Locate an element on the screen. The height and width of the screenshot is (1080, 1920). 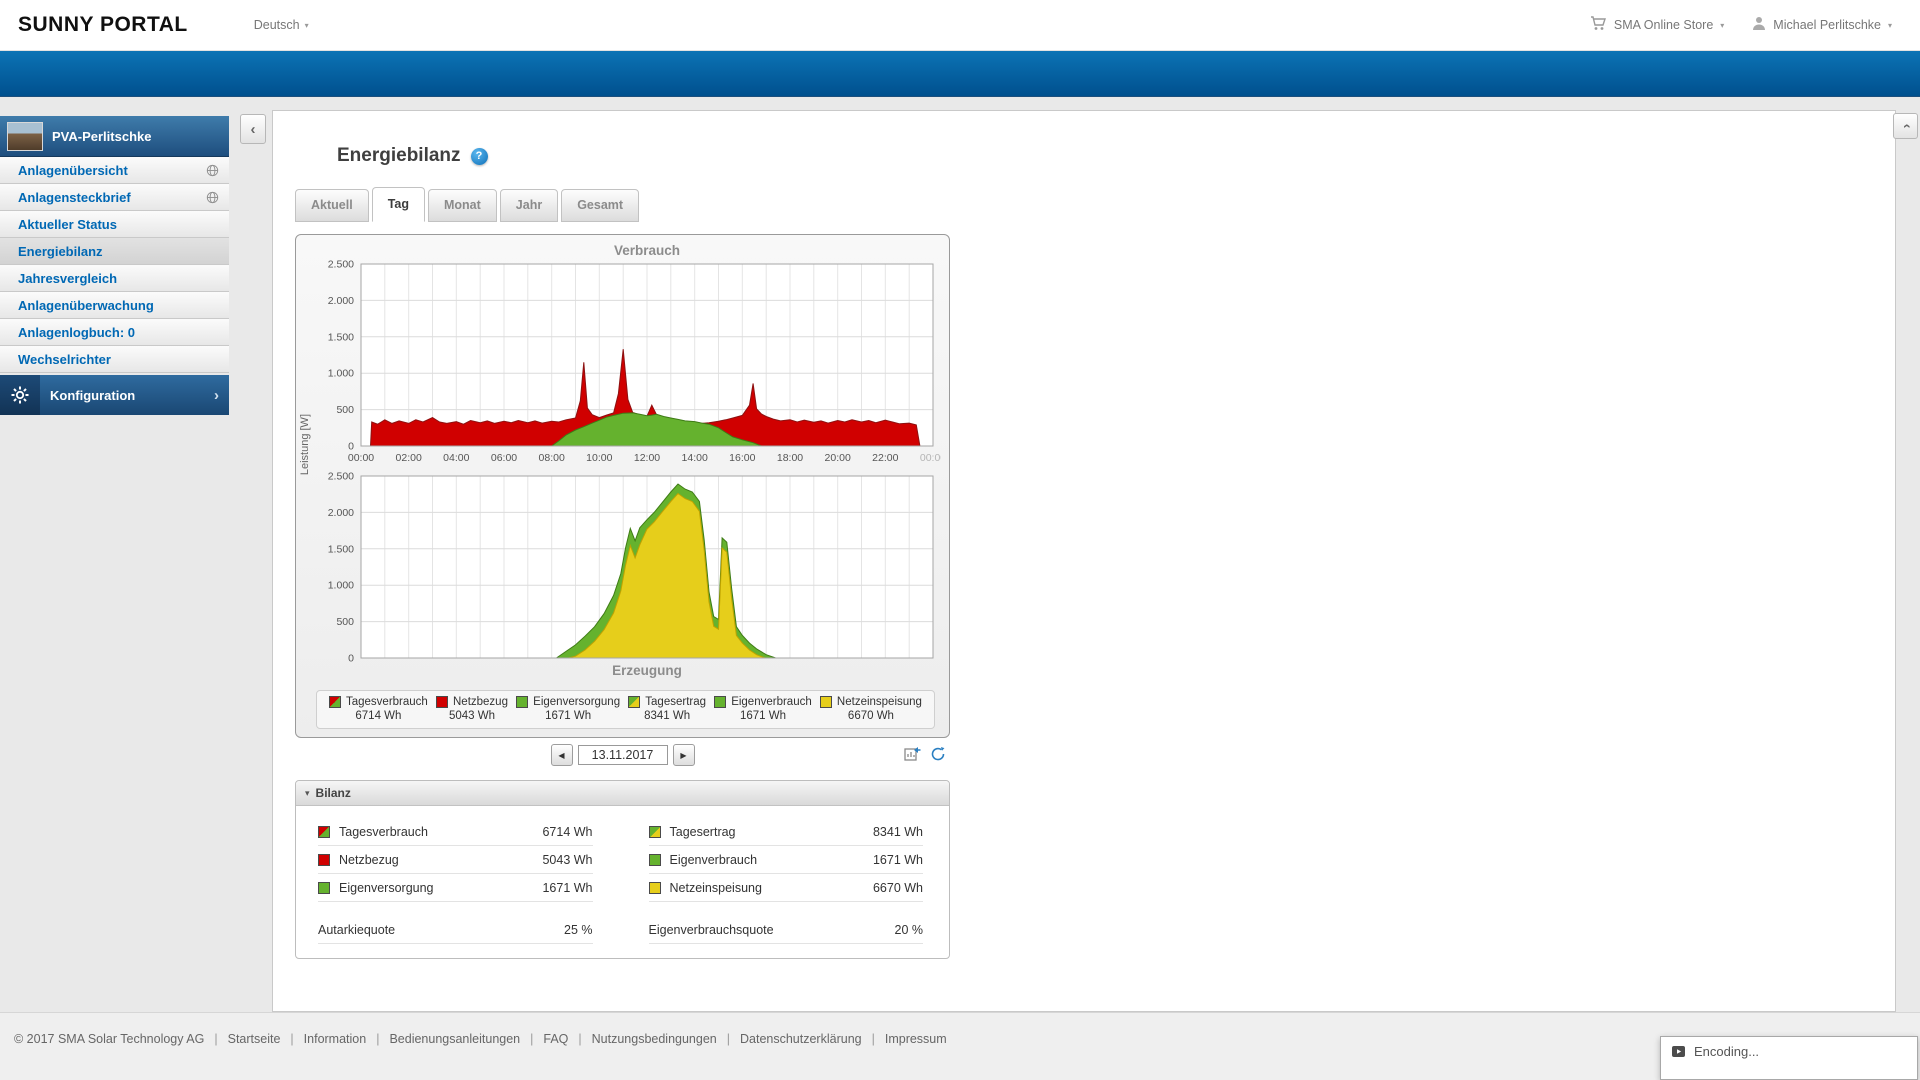
svg-text: 18:00 is located at coordinates (790, 458).